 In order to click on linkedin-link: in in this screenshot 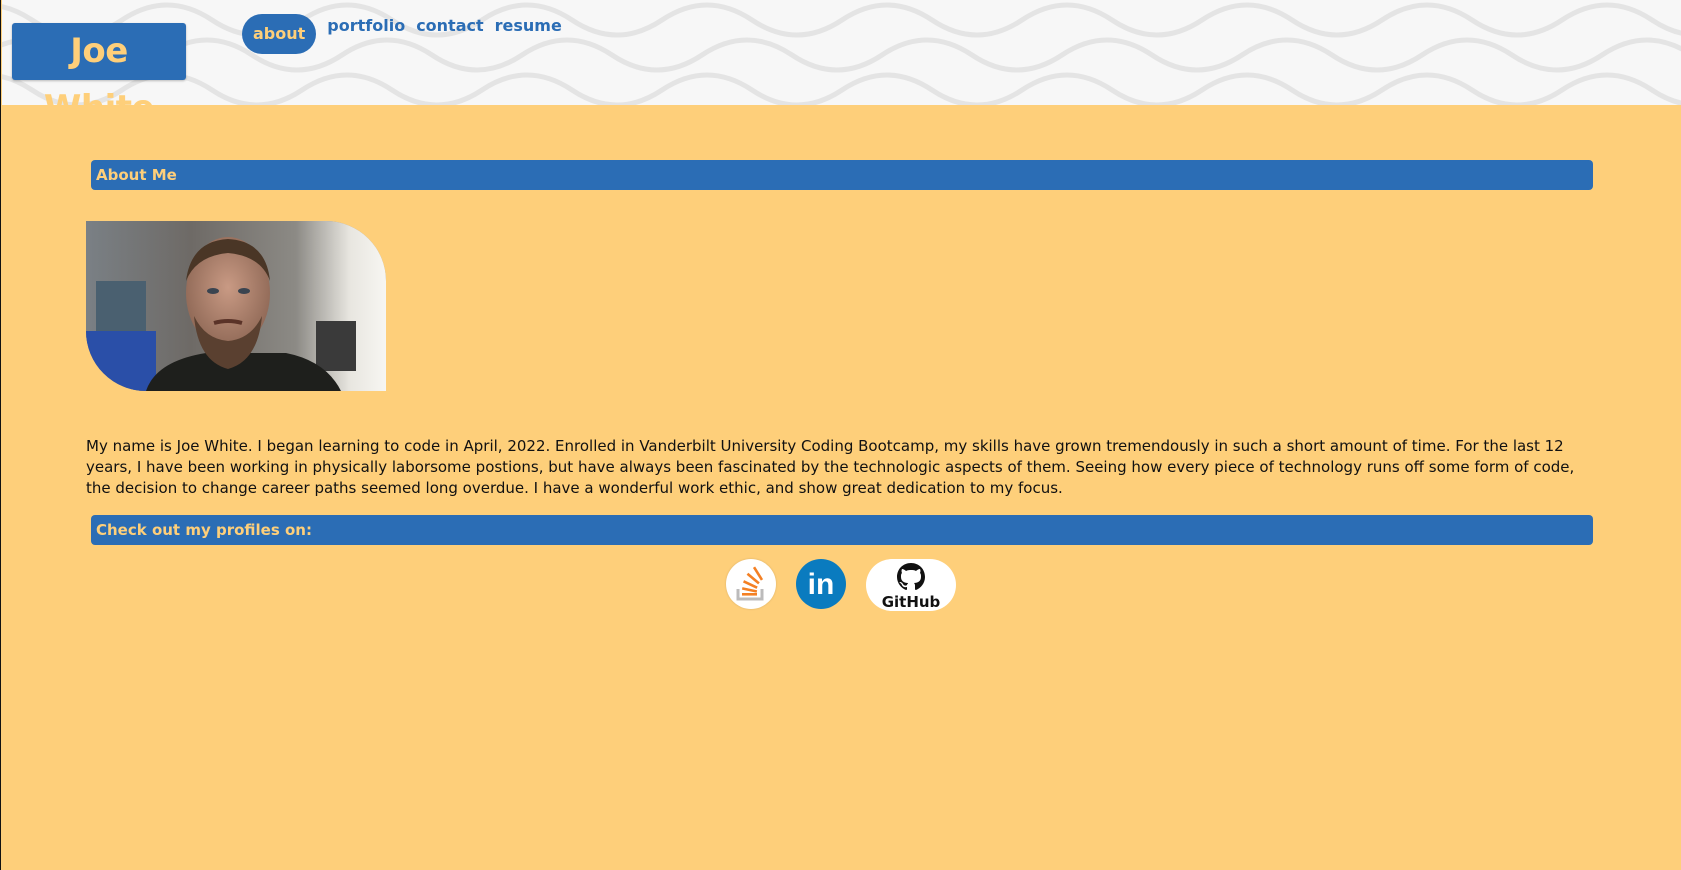, I will do `click(821, 585)`.